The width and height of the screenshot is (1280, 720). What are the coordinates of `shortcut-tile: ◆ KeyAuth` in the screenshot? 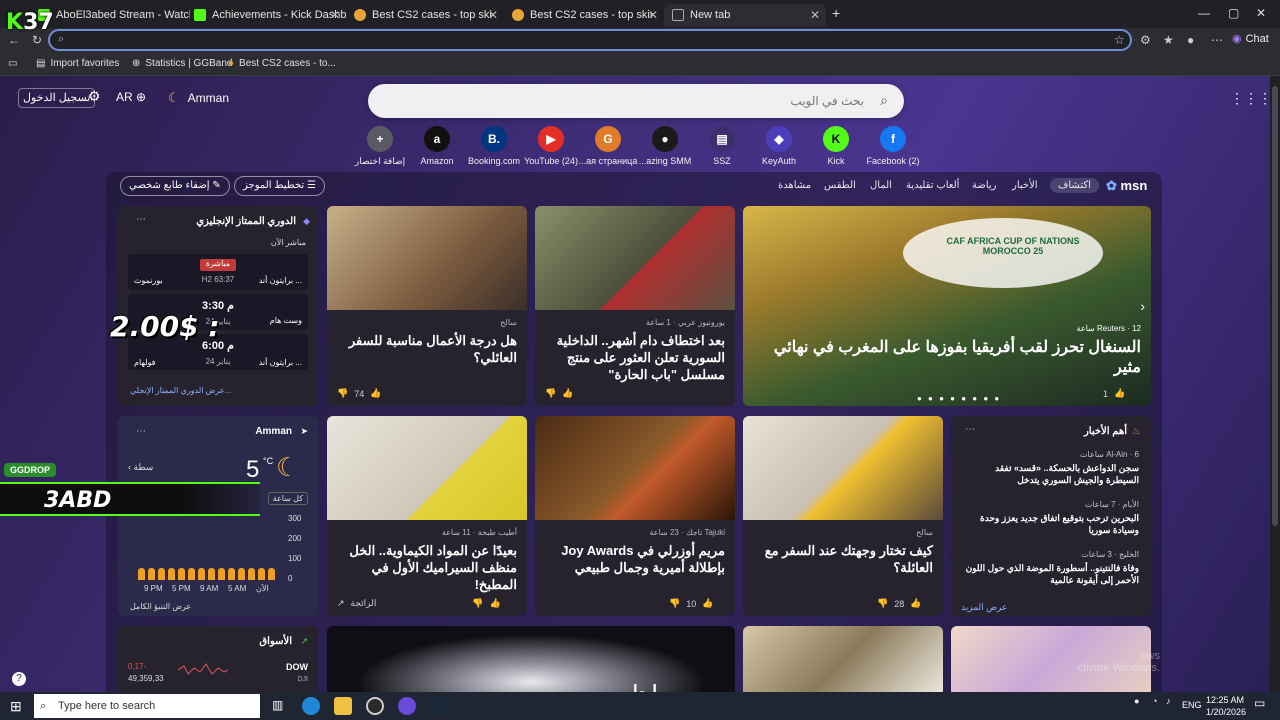 It's located at (779, 146).